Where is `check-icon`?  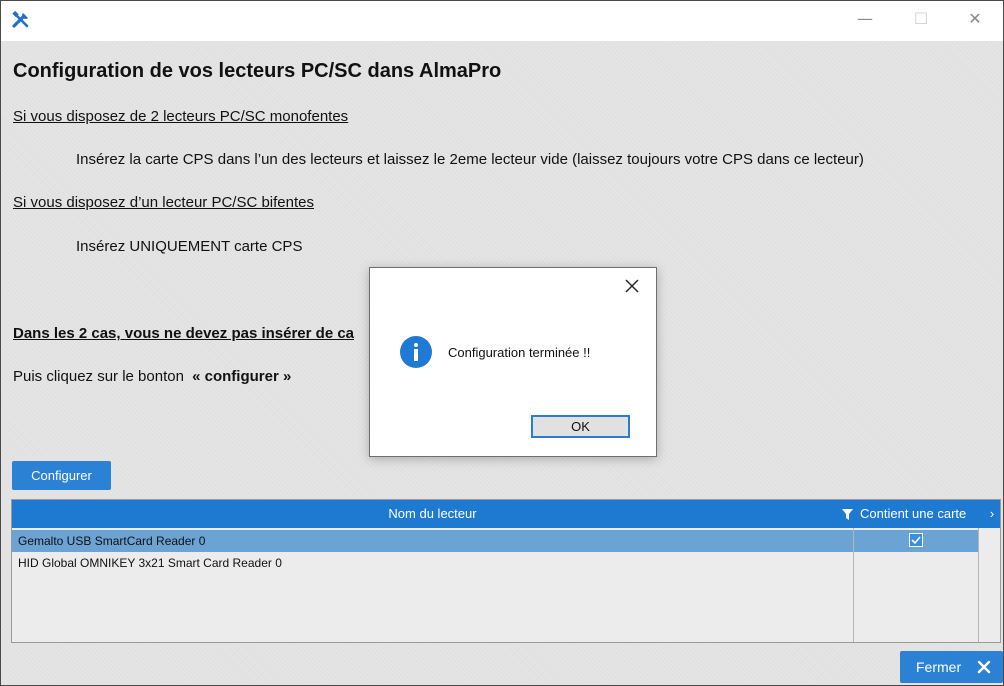
check-icon is located at coordinates (916, 540).